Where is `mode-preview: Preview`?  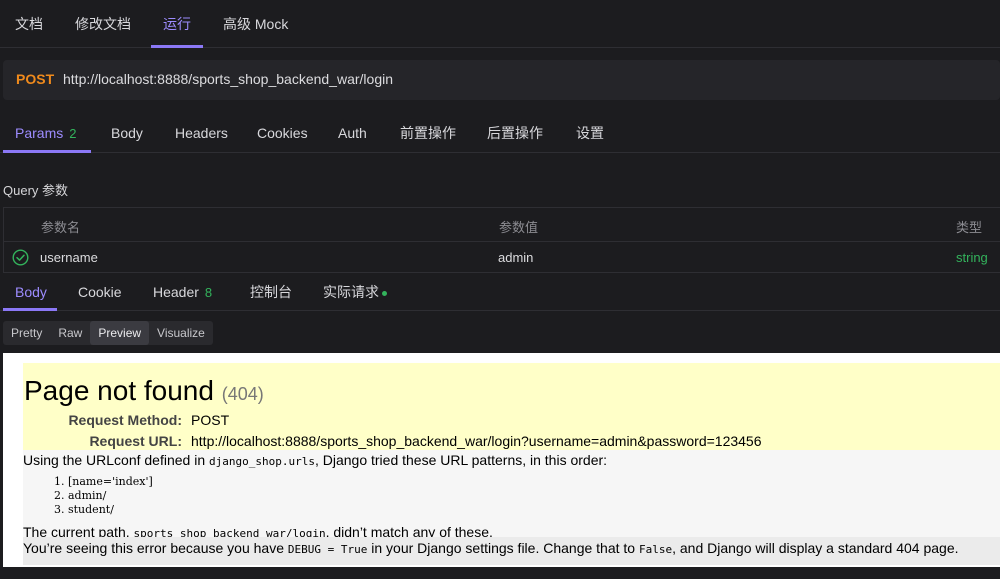 mode-preview: Preview is located at coordinates (120, 333).